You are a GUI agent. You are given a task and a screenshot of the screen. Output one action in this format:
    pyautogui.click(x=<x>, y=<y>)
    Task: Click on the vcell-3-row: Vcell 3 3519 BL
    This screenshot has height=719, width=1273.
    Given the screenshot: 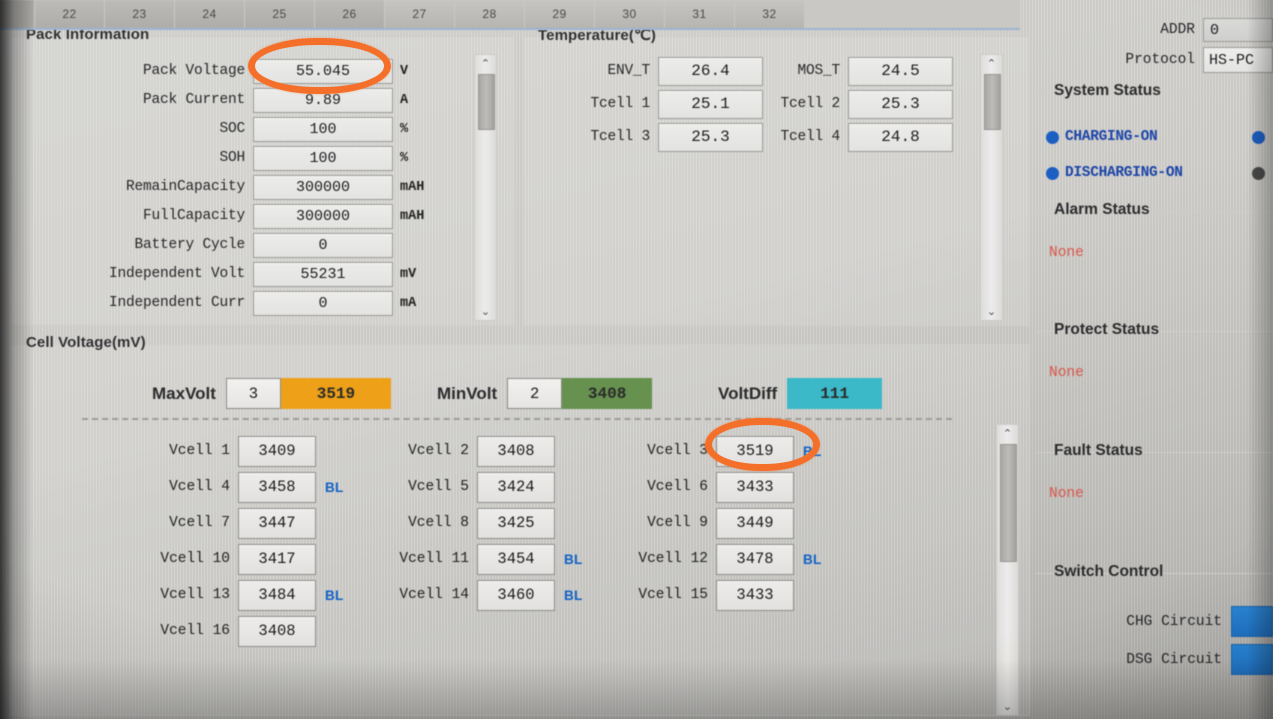 What is the action you would take?
    pyautogui.click(x=725, y=451)
    